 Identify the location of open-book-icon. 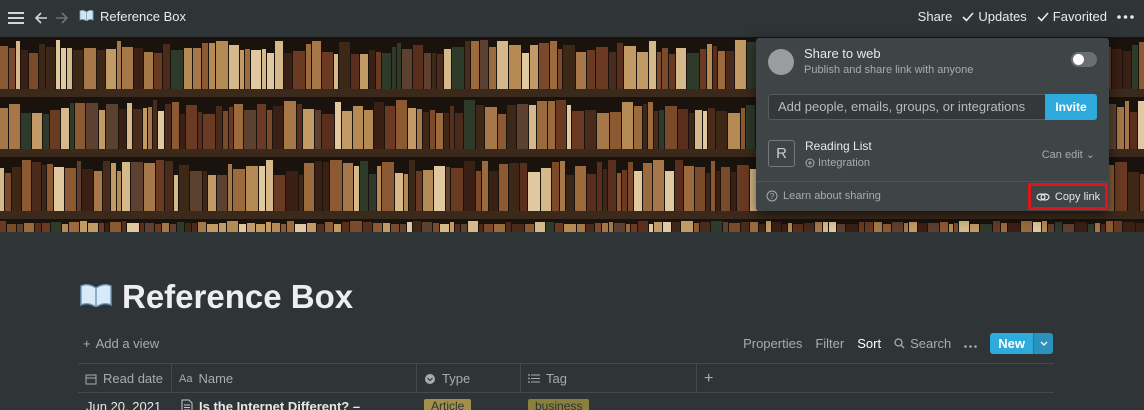
(96, 297).